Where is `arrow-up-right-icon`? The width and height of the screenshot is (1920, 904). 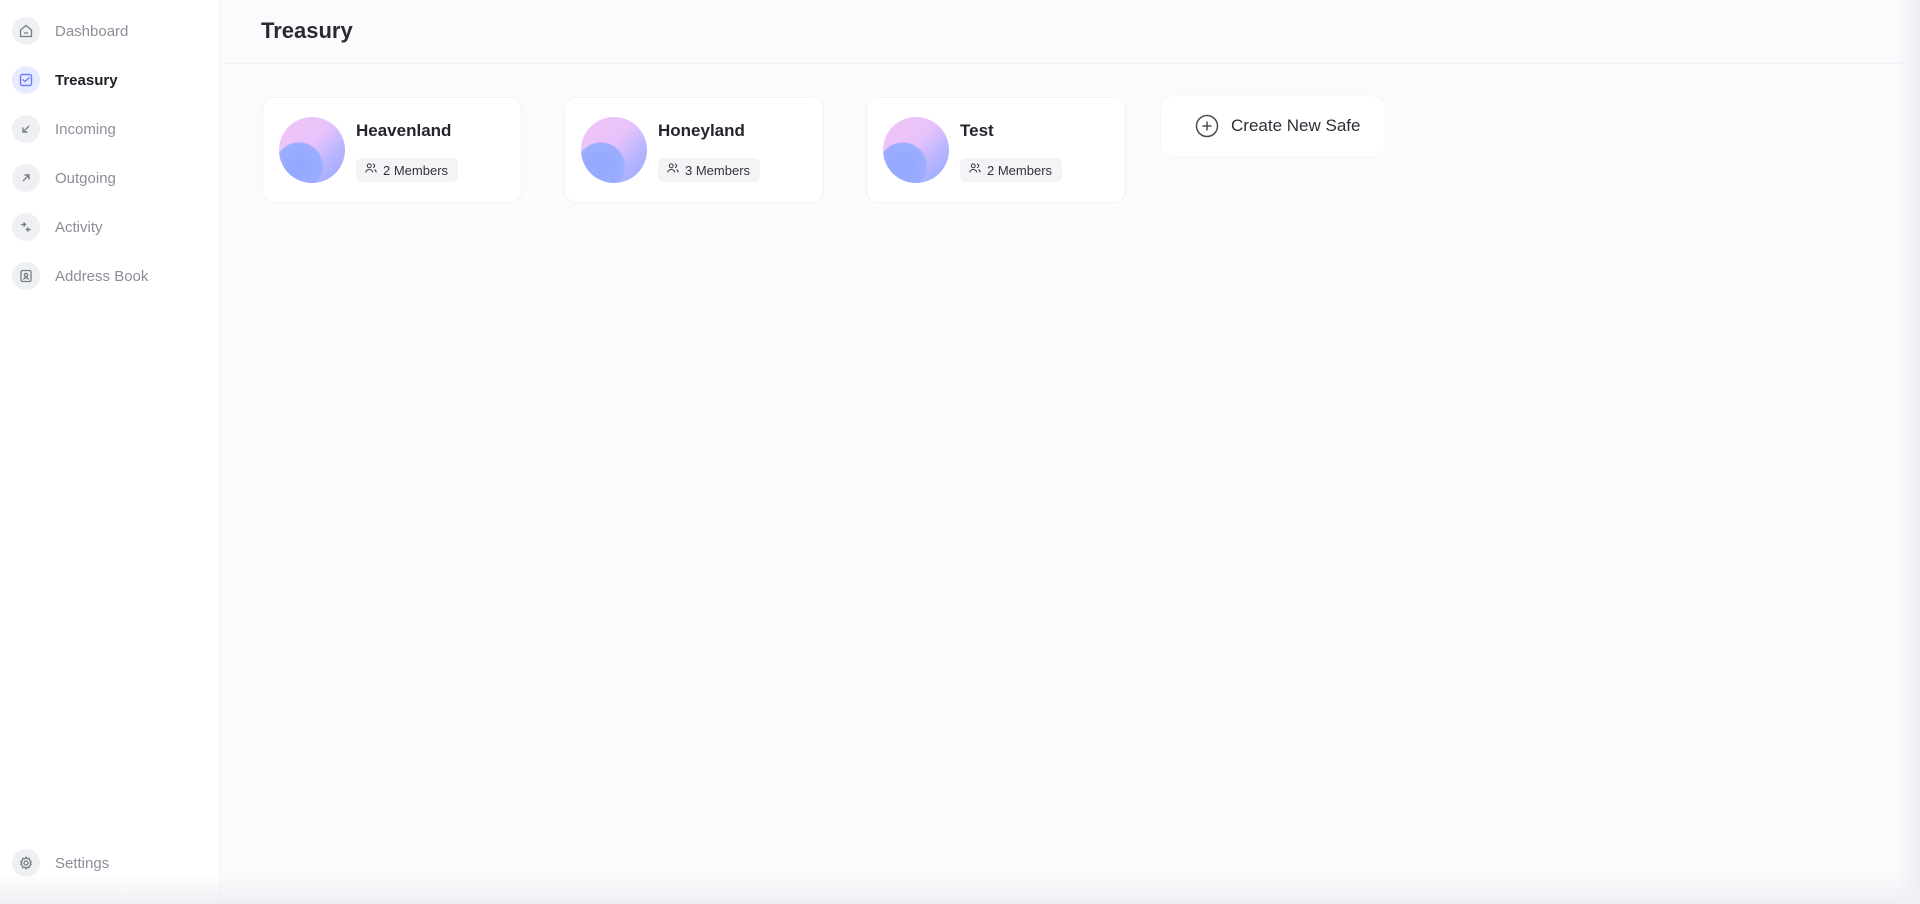
arrow-up-right-icon is located at coordinates (26, 178).